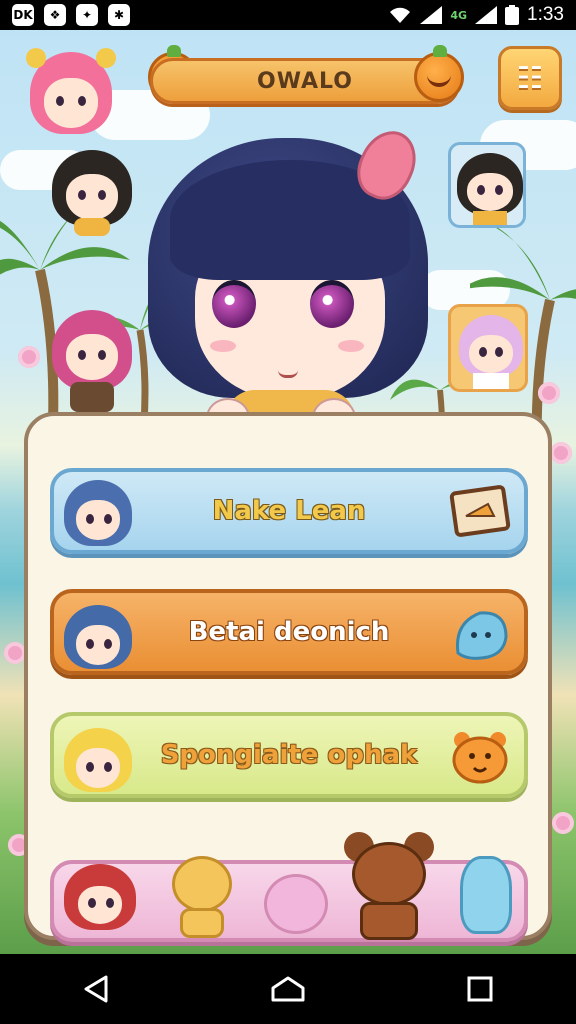 The width and height of the screenshot is (576, 1024). What do you see at coordinates (23, 15) in the screenshot?
I see `notification-icon-1: DK` at bounding box center [23, 15].